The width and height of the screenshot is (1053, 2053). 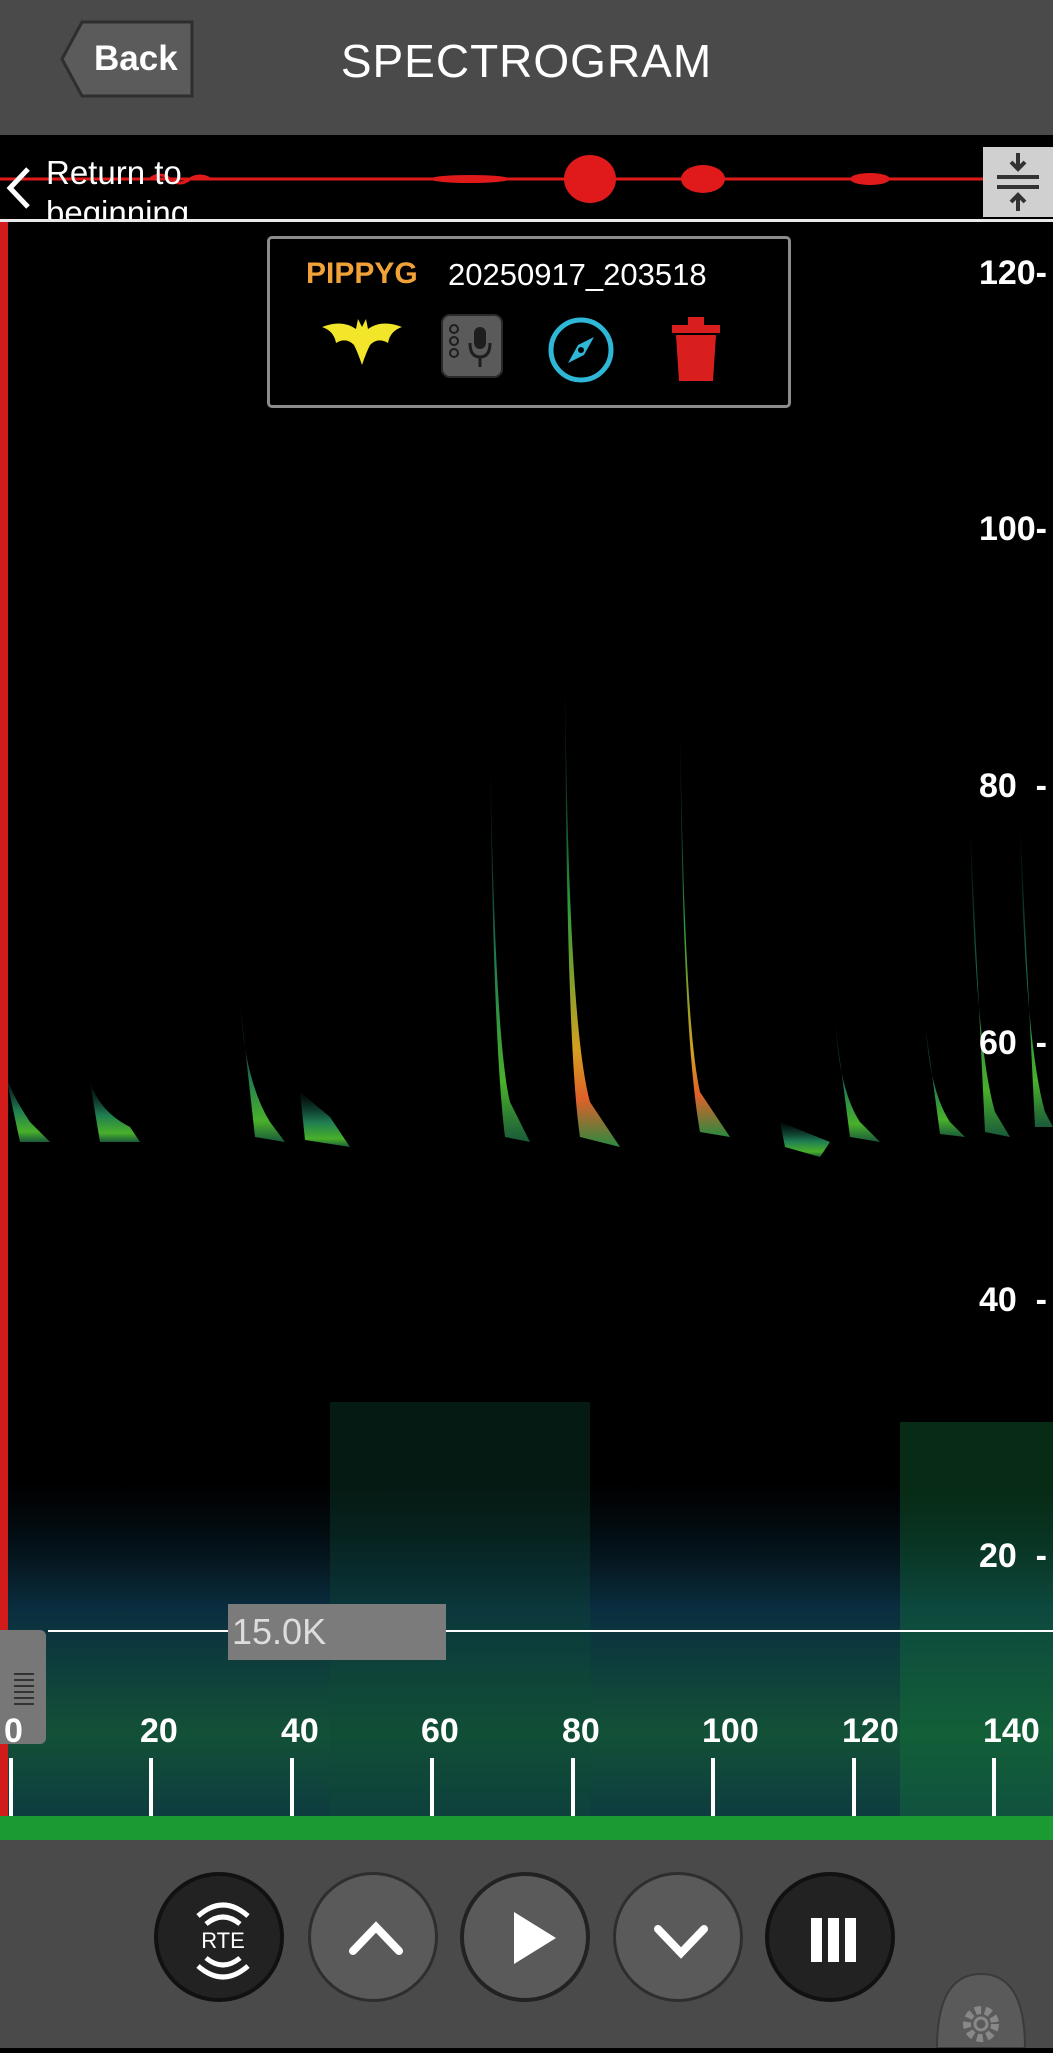 What do you see at coordinates (681, 1942) in the screenshot?
I see `chevron-down-icon` at bounding box center [681, 1942].